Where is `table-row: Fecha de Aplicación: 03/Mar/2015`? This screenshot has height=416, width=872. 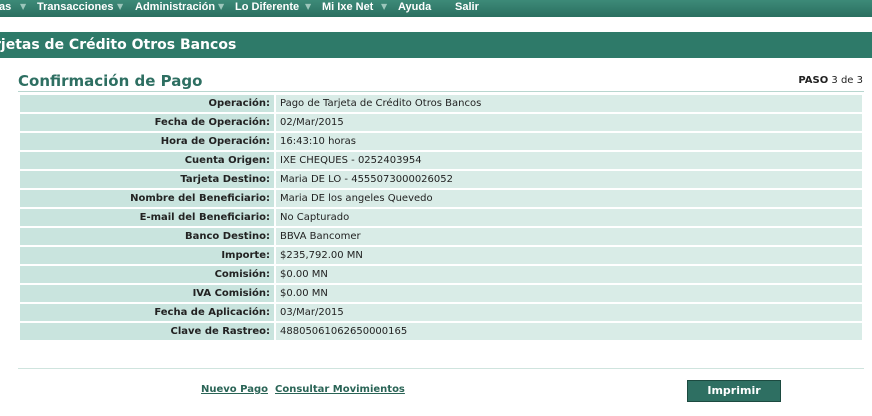 table-row: Fecha de Aplicación: 03/Mar/2015 is located at coordinates (441, 312).